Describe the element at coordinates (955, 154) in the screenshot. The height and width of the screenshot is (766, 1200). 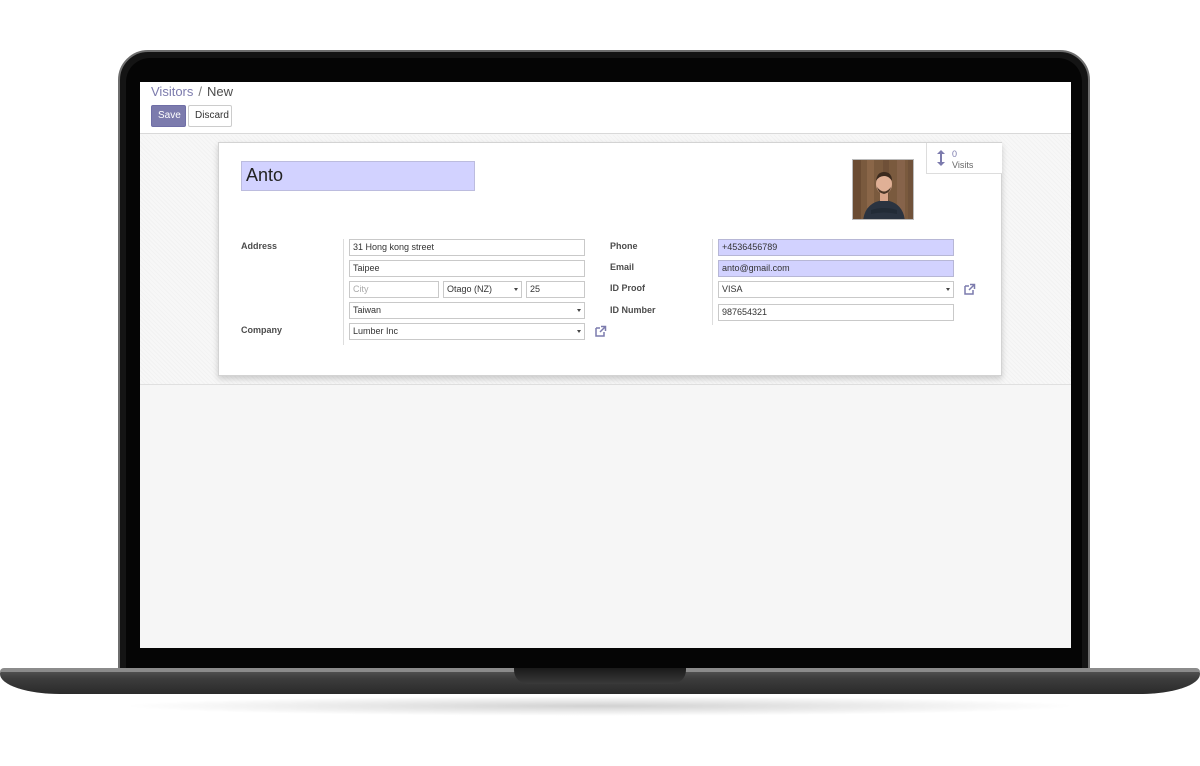
I see `visits-count: 0` at that location.